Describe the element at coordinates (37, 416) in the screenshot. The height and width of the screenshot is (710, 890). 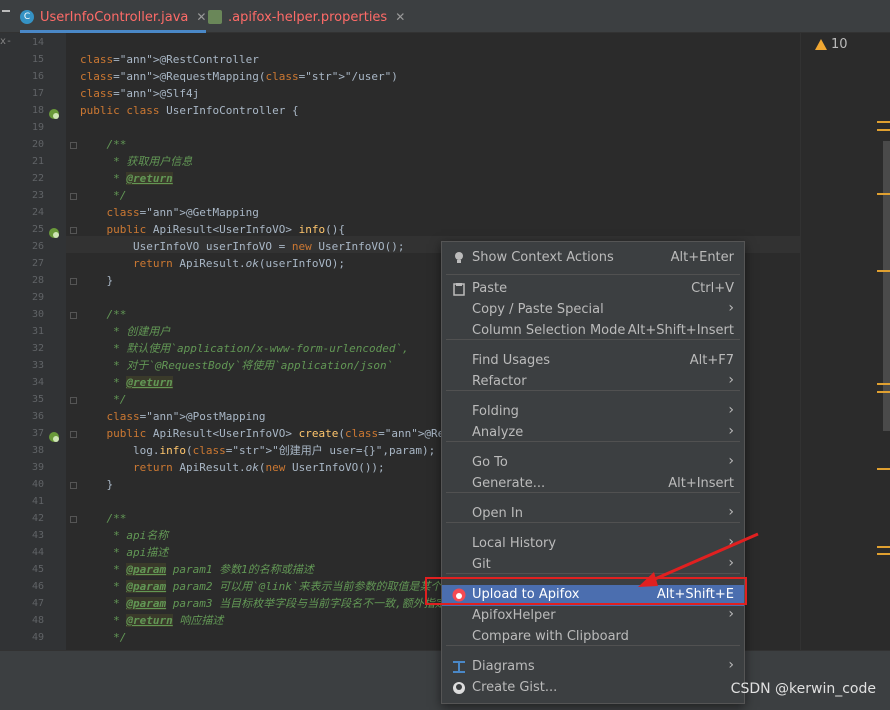
I see `line-number: 36` at that location.